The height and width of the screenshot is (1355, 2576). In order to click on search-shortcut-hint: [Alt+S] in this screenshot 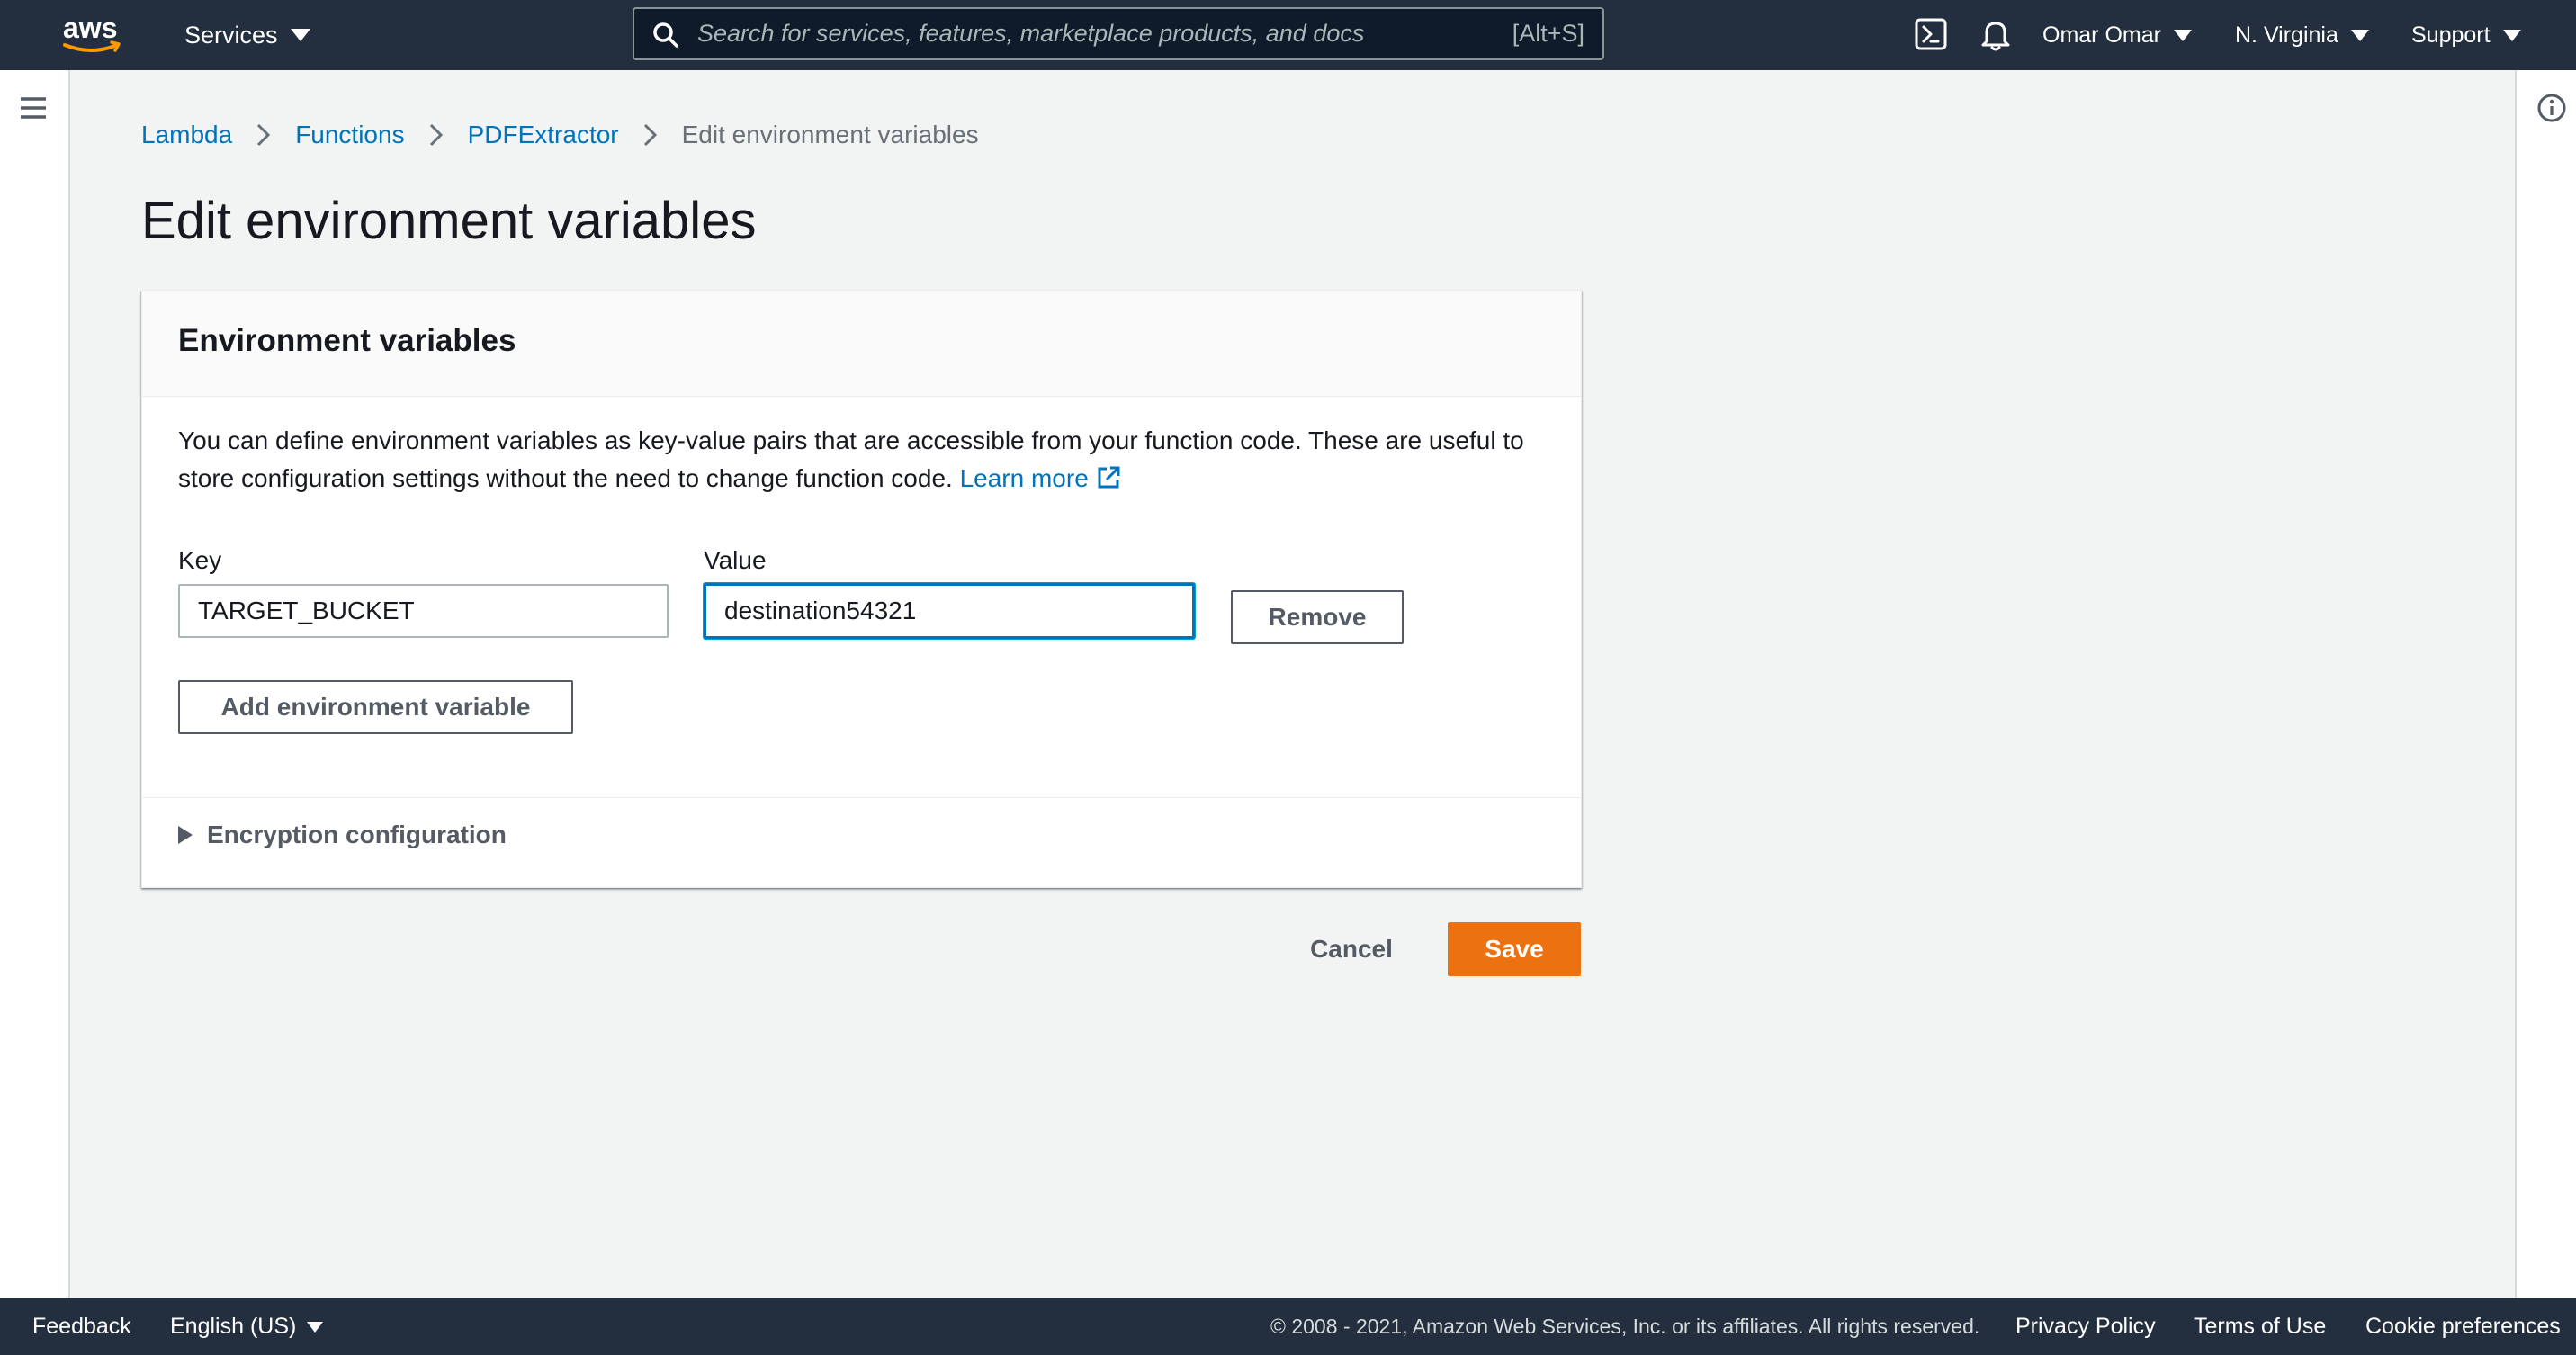, I will do `click(1548, 33)`.